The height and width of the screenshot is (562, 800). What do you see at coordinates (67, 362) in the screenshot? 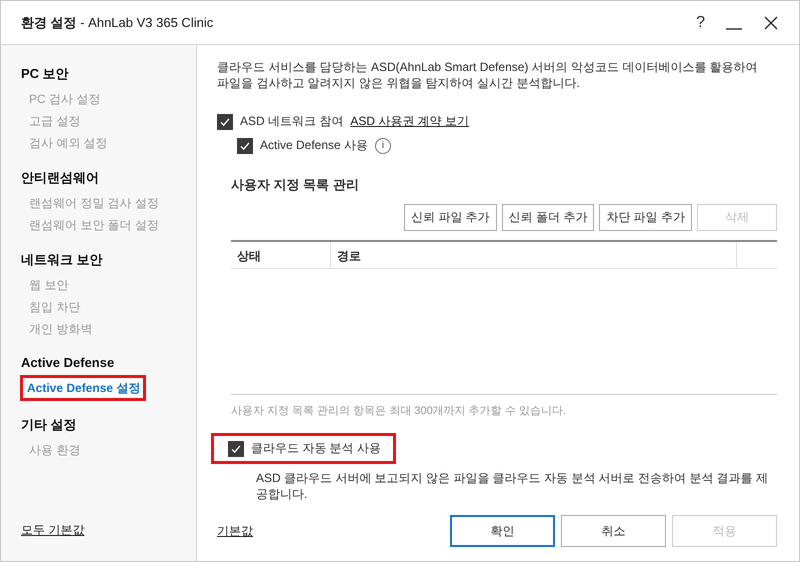
I see `sidebar-heading: Active Defense` at bounding box center [67, 362].